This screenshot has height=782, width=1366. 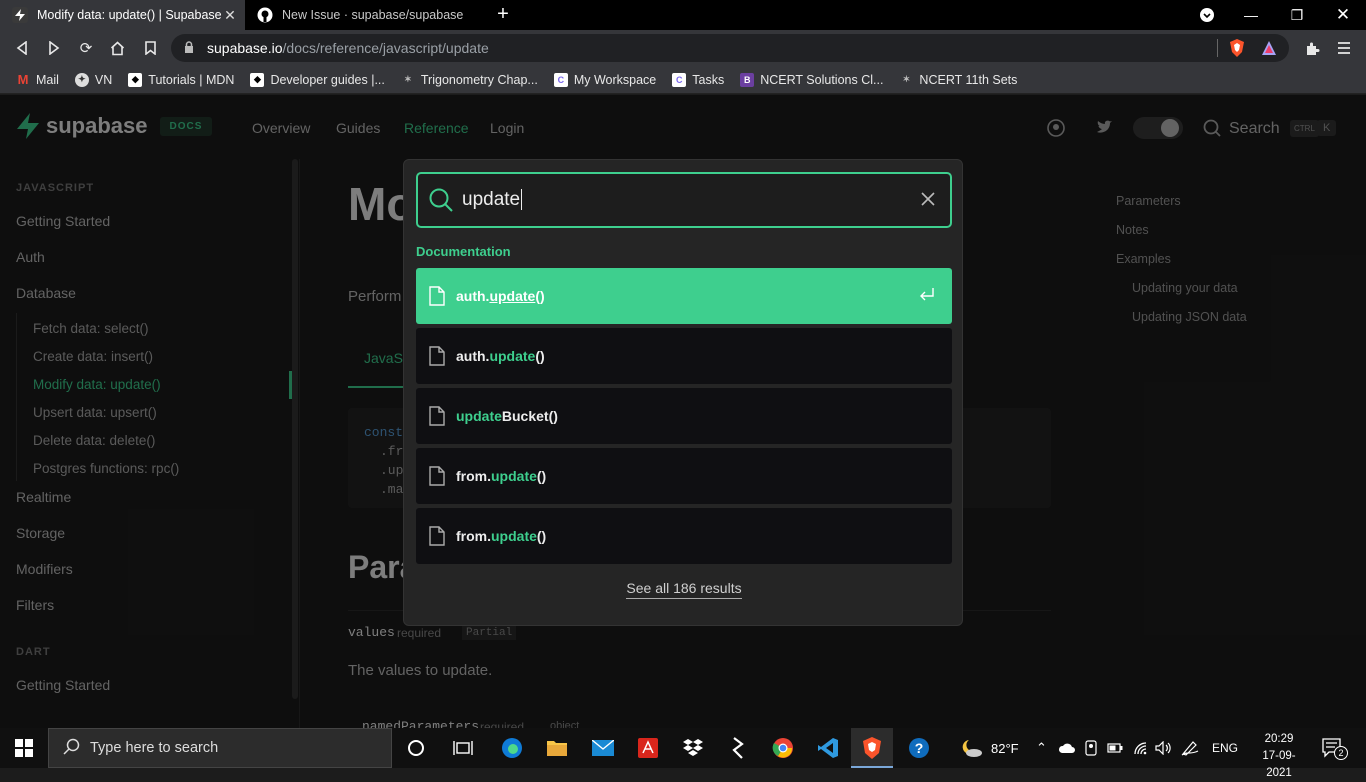 What do you see at coordinates (373, 15) in the screenshot?
I see `tab-title: New Issue · supabase/supabase` at bounding box center [373, 15].